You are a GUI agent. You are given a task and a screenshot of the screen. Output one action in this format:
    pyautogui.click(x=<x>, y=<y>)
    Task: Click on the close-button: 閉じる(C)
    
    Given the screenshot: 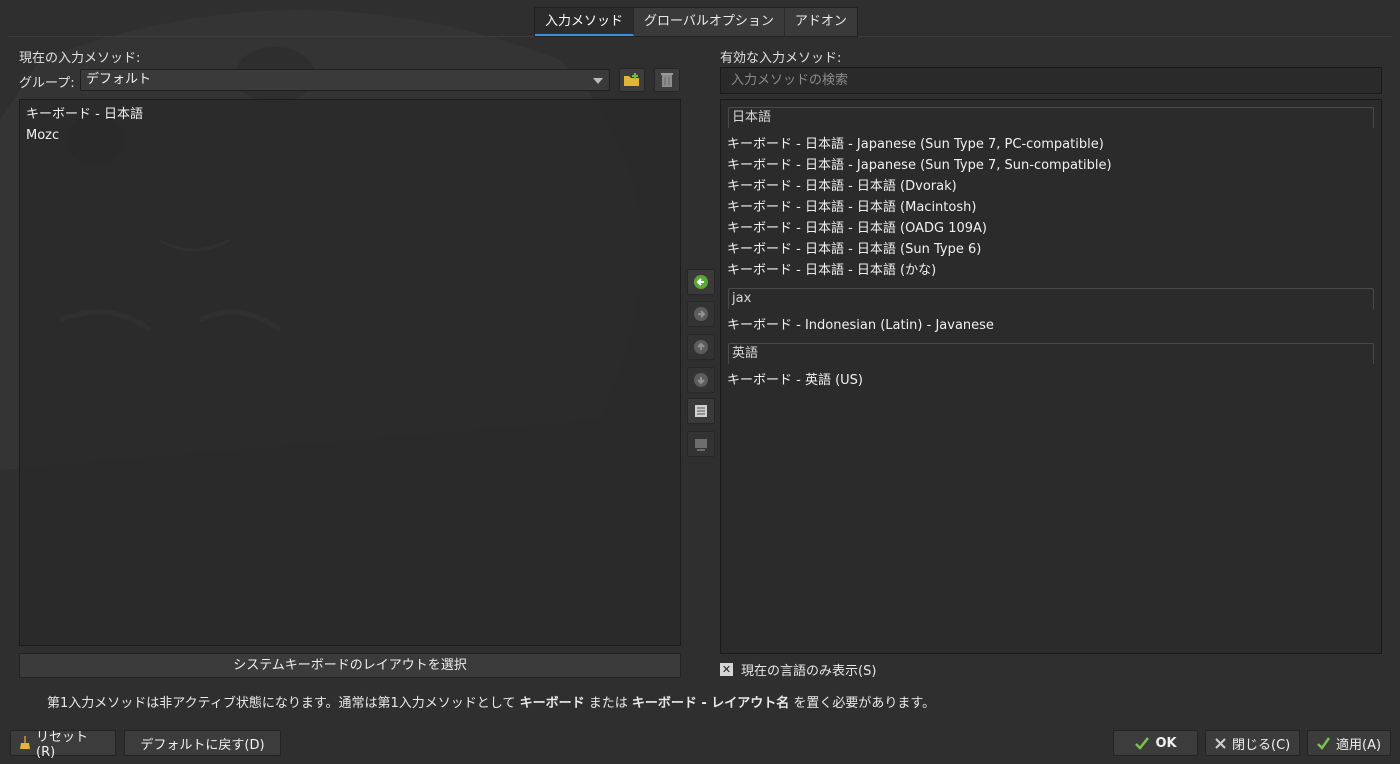 What is the action you would take?
    pyautogui.click(x=1252, y=743)
    